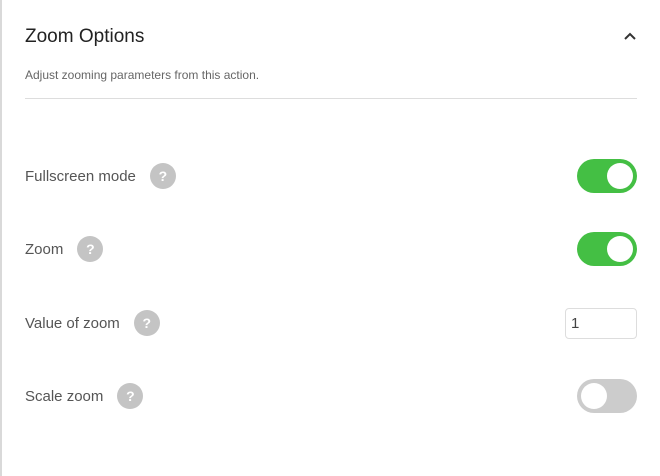 The height and width of the screenshot is (476, 660). Describe the element at coordinates (630, 36) in the screenshot. I see `chevron-up-icon` at that location.